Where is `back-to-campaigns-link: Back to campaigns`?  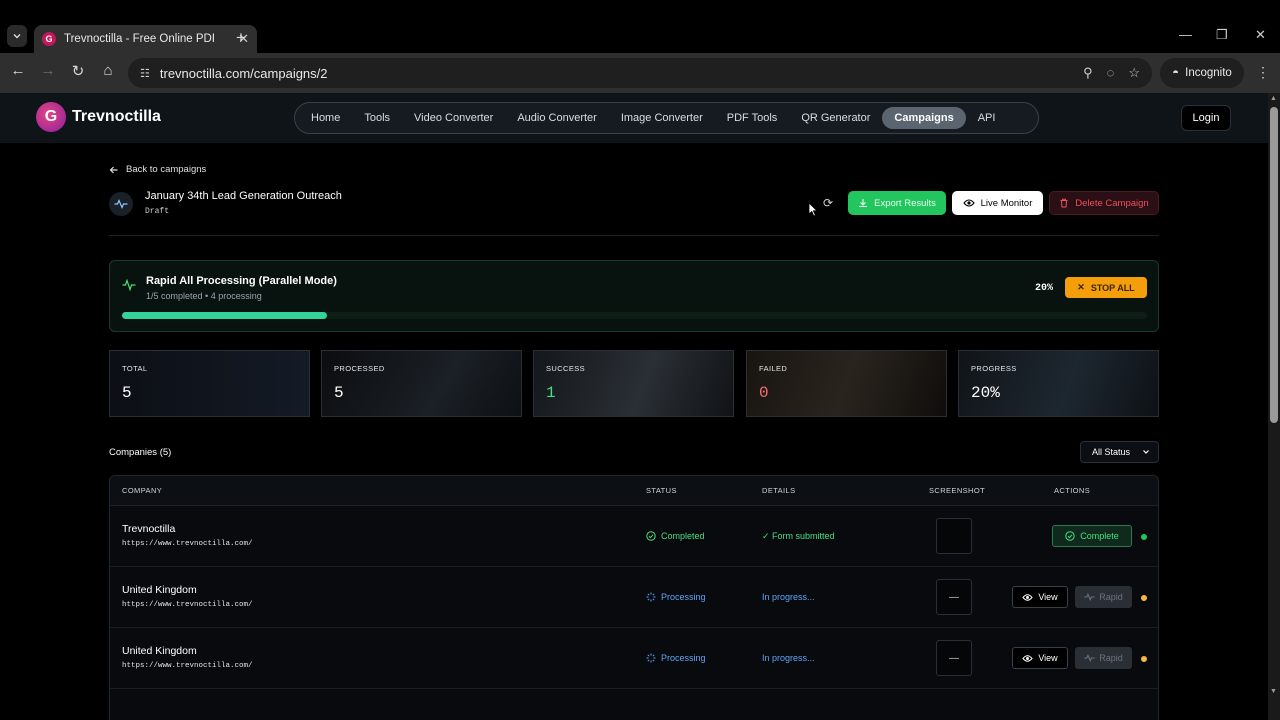
back-to-campaigns-link: Back to campaigns is located at coordinates (157, 169).